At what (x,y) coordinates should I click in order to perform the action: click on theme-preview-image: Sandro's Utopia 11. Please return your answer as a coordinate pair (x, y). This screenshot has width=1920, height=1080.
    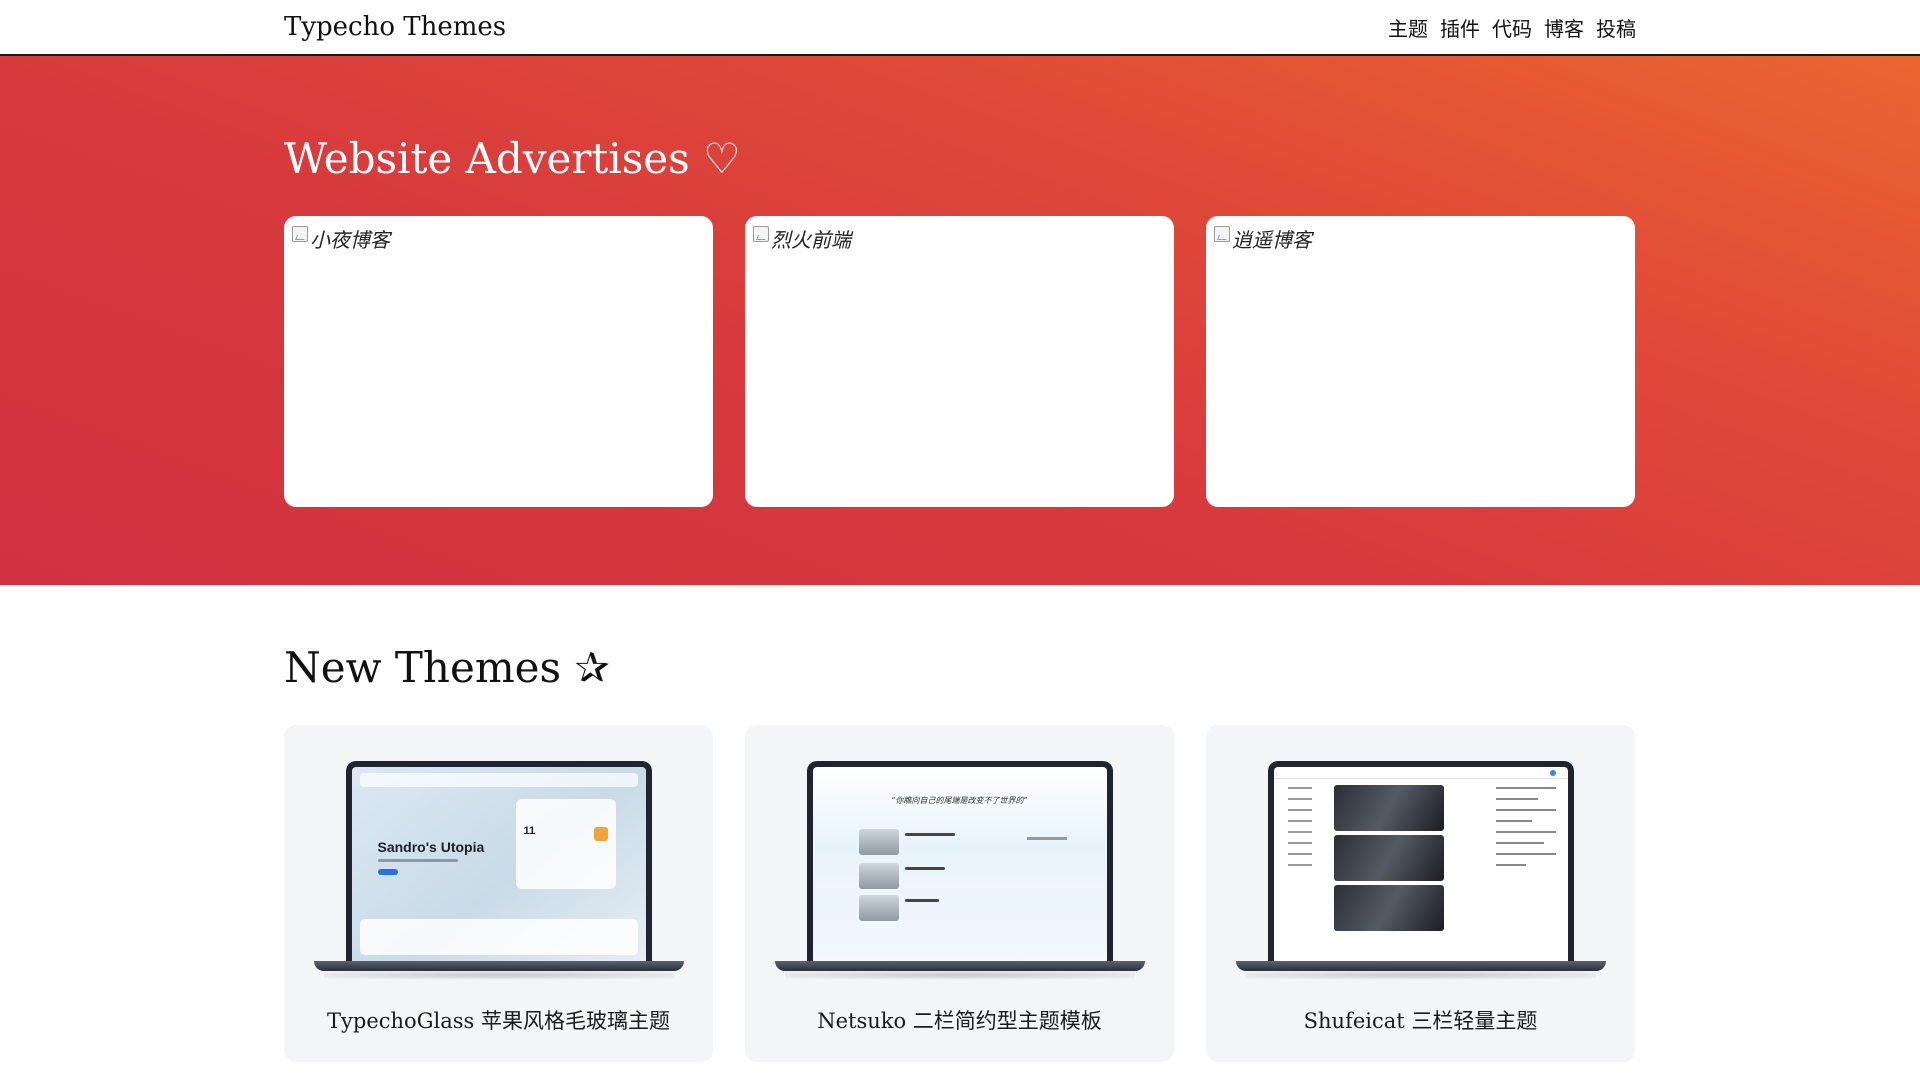
    Looking at the image, I should click on (498, 870).